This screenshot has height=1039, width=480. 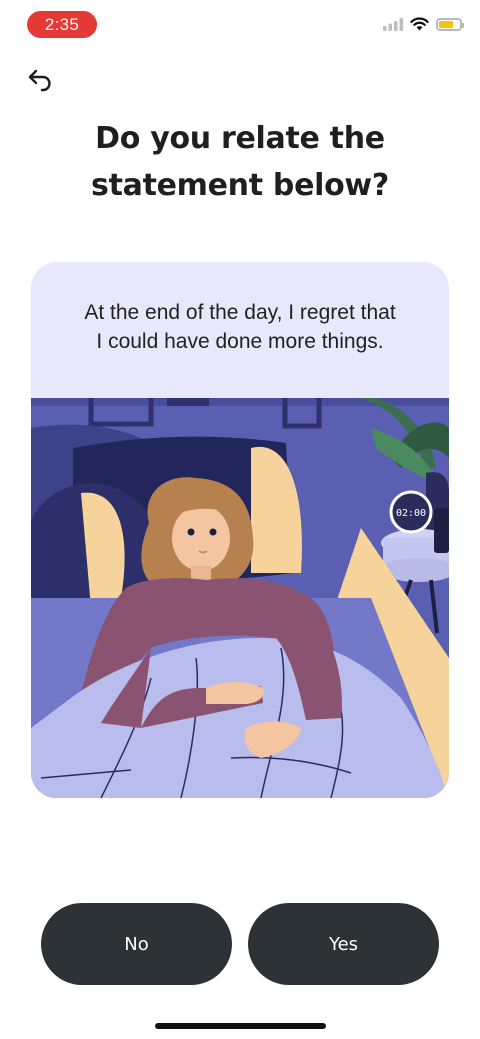 What do you see at coordinates (62, 24) in the screenshot?
I see `status-time: 2:35` at bounding box center [62, 24].